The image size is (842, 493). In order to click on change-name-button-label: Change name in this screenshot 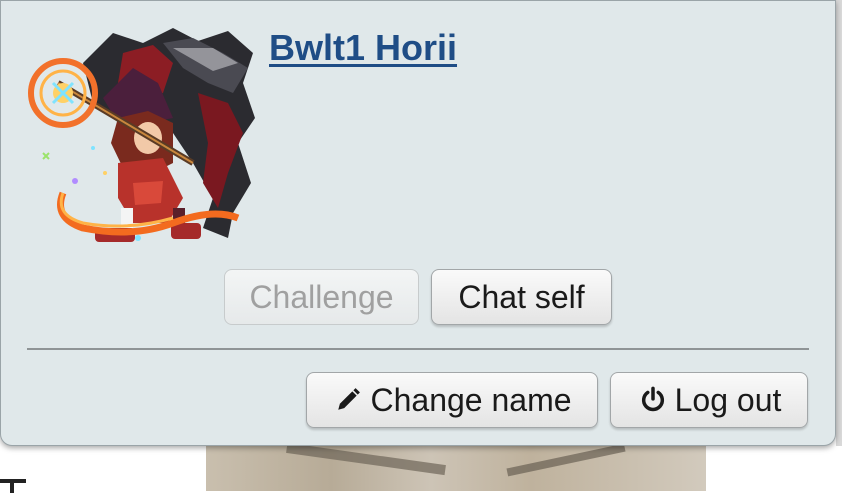, I will do `click(471, 399)`.